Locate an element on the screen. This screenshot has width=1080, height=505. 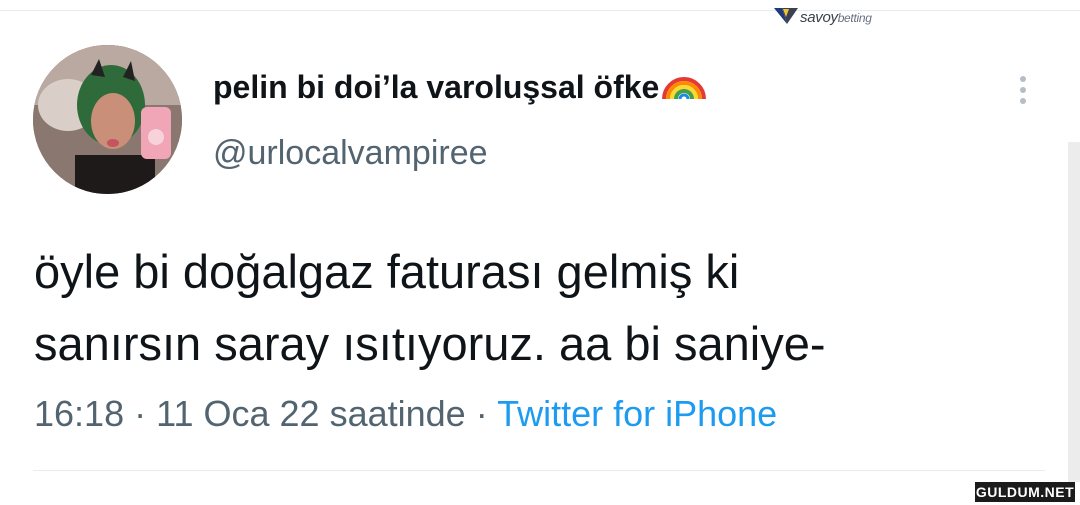
avatar is located at coordinates (107, 119).